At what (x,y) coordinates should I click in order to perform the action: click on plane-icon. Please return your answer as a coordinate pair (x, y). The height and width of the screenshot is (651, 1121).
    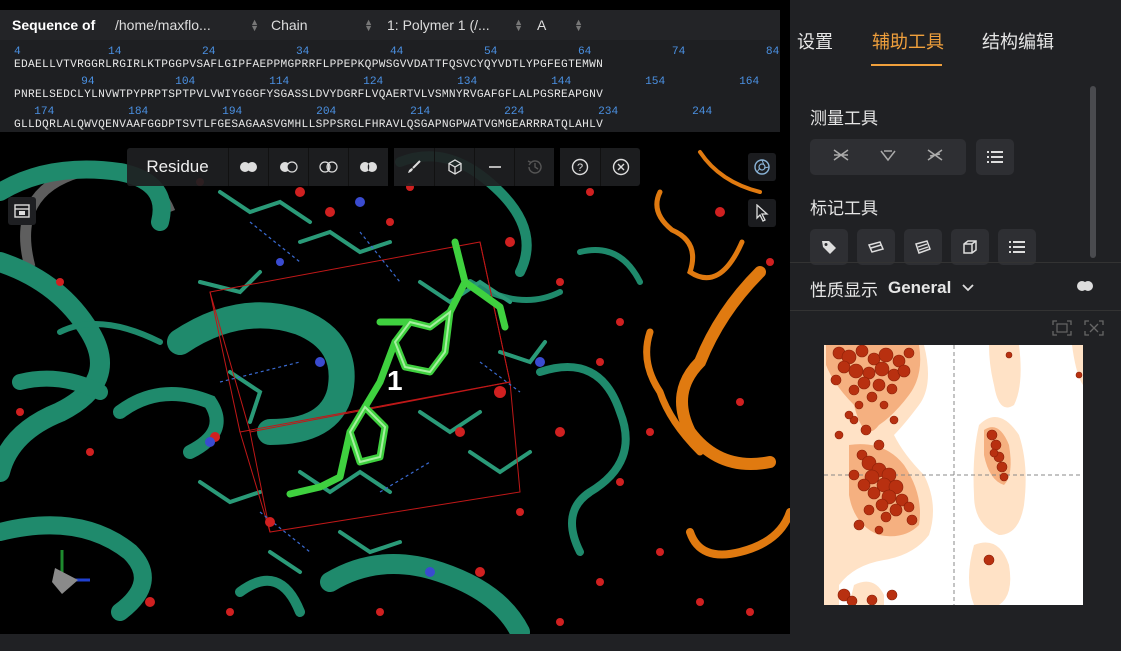
    Looking at the image, I should click on (876, 247).